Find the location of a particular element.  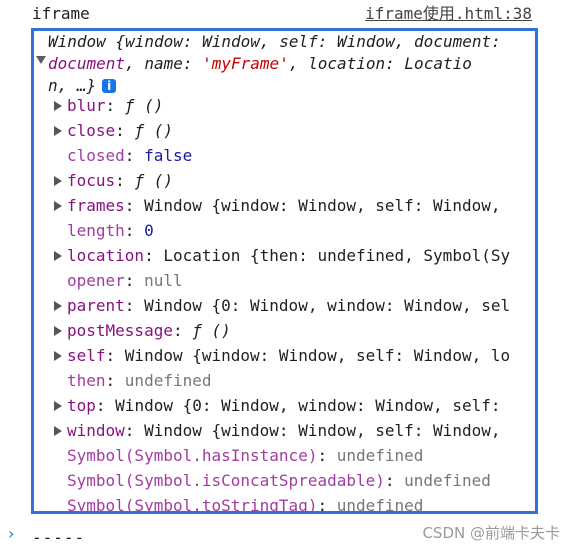

property-key: then is located at coordinates (86, 380).